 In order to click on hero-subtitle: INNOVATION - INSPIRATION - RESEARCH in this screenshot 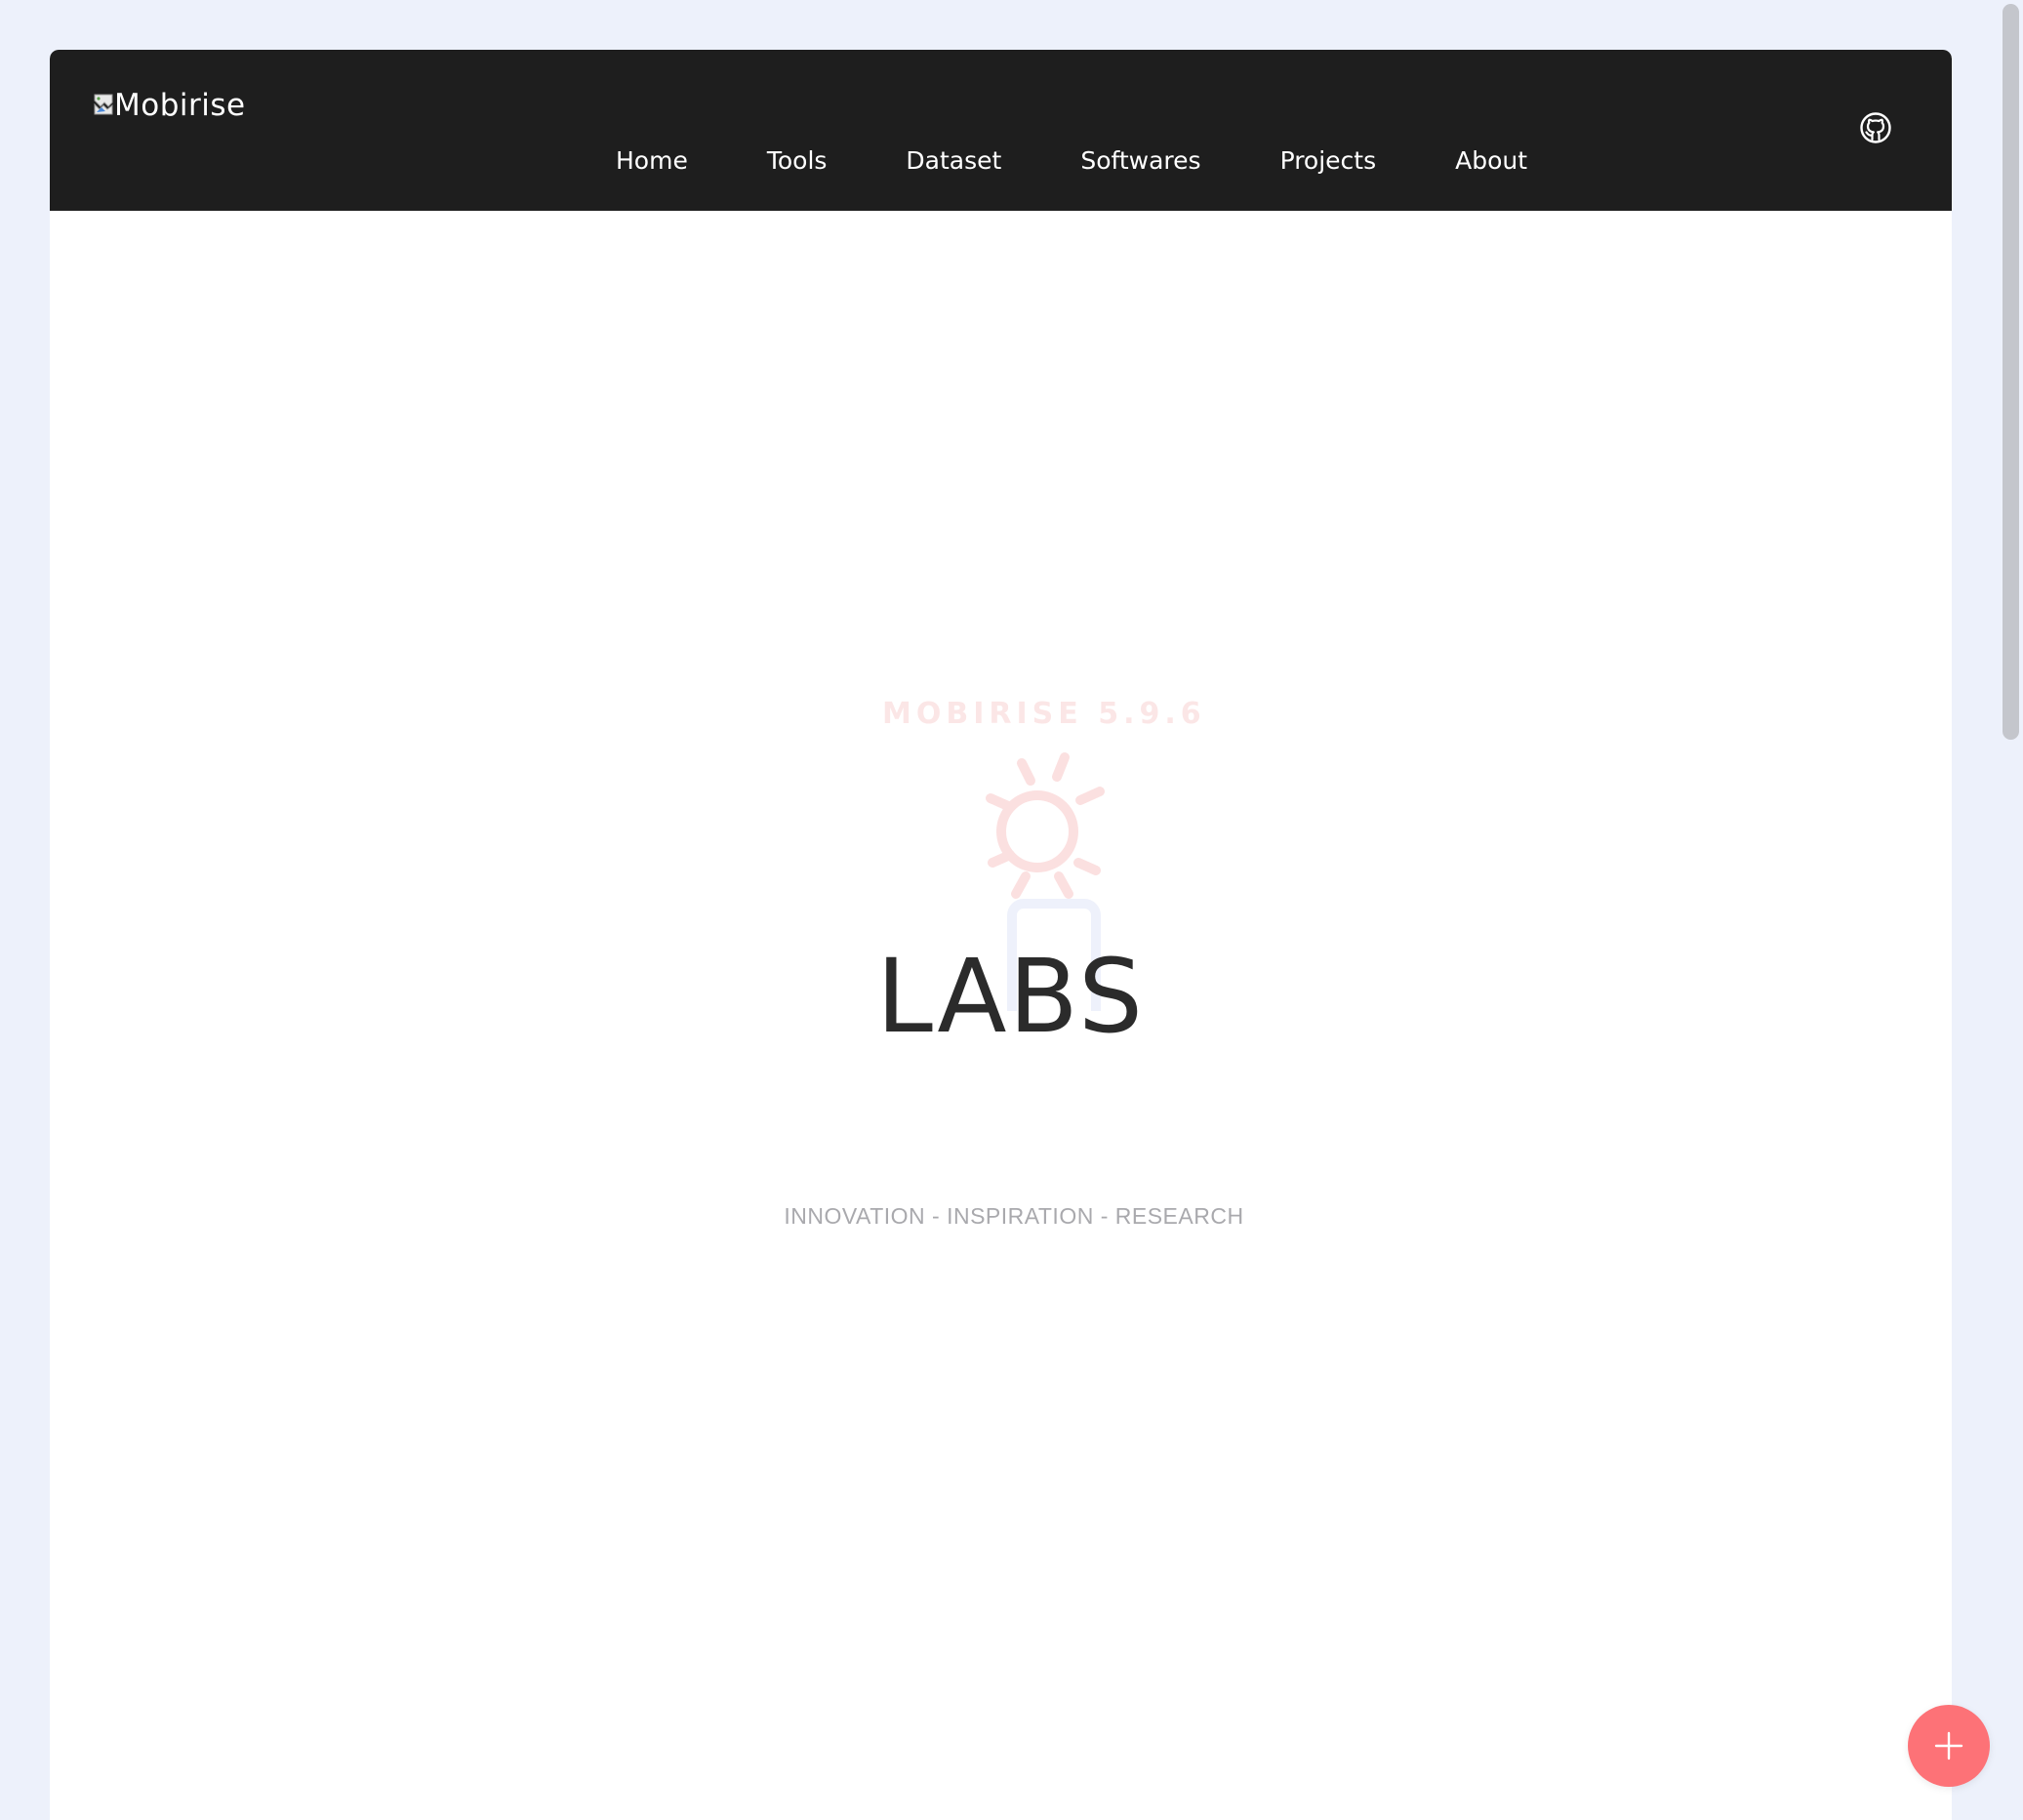, I will do `click(1014, 1216)`.